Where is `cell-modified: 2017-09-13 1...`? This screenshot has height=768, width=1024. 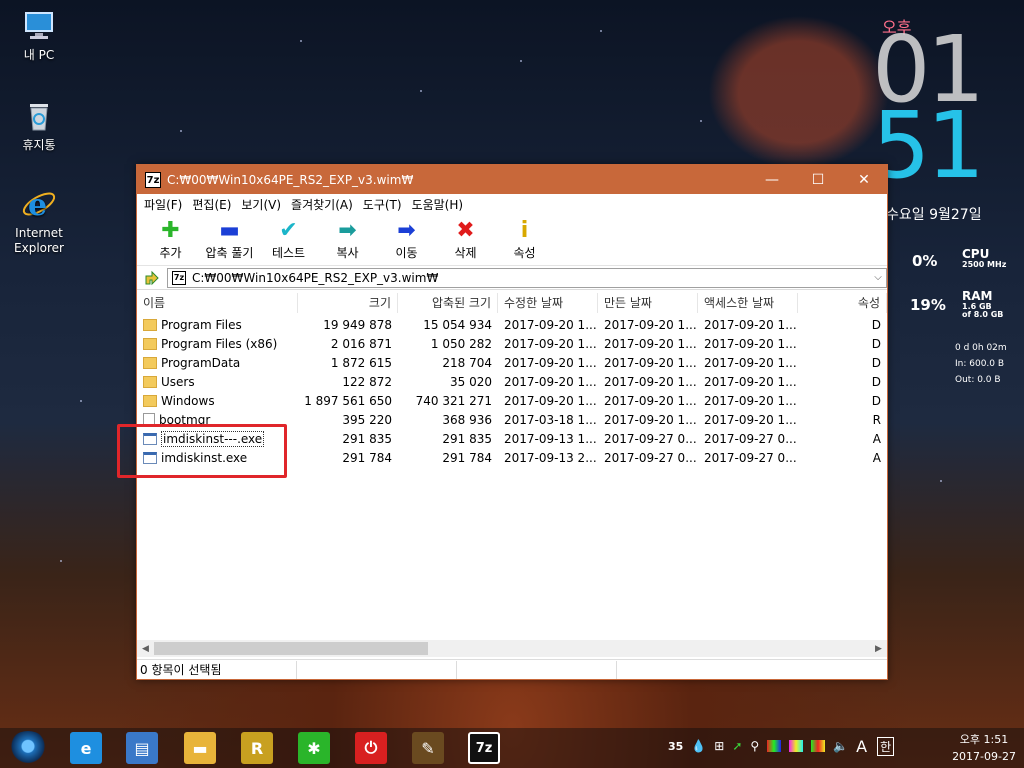
cell-modified: 2017-09-13 1... is located at coordinates (550, 438).